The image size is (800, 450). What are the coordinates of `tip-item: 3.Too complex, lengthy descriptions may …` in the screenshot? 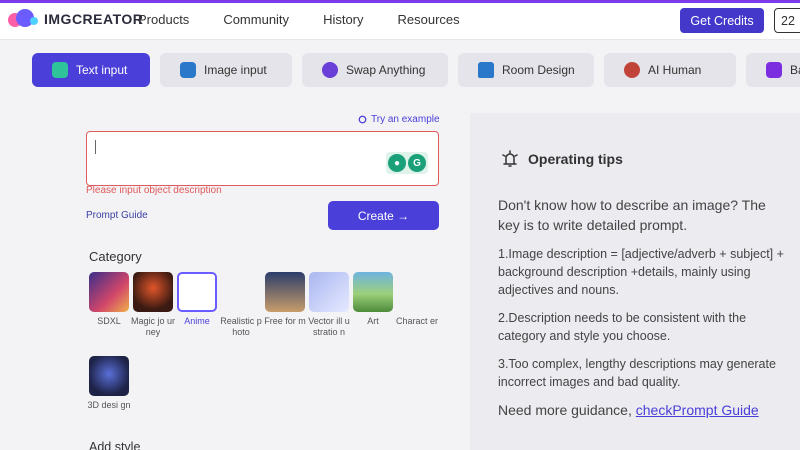 It's located at (637, 373).